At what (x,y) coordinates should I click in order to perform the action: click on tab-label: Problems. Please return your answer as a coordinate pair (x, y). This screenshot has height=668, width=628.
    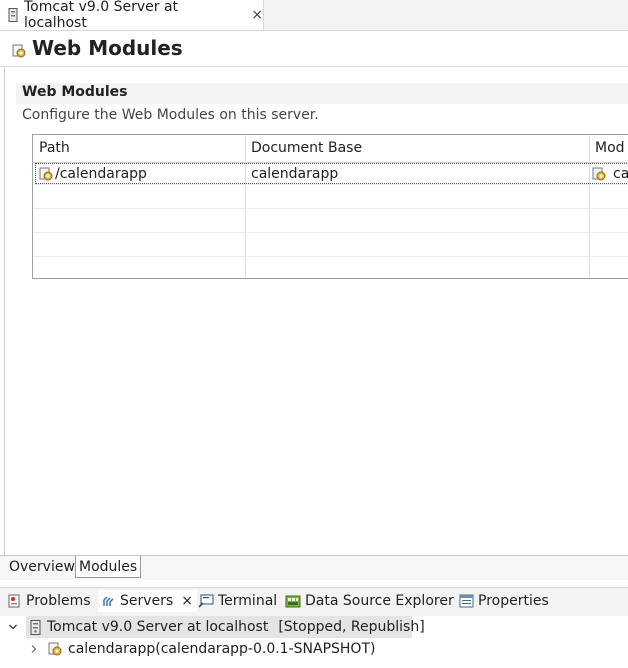
    Looking at the image, I should click on (58, 601).